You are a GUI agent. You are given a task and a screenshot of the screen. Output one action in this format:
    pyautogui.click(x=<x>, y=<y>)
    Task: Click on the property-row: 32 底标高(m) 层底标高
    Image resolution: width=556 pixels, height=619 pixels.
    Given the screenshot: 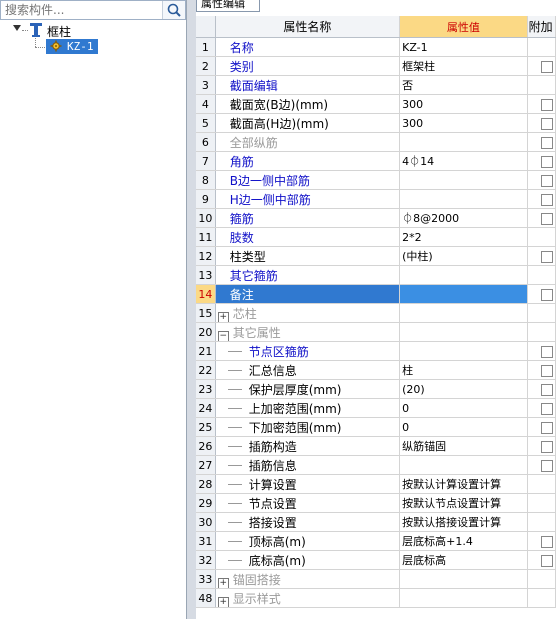 What is the action you would take?
    pyautogui.click(x=376, y=560)
    